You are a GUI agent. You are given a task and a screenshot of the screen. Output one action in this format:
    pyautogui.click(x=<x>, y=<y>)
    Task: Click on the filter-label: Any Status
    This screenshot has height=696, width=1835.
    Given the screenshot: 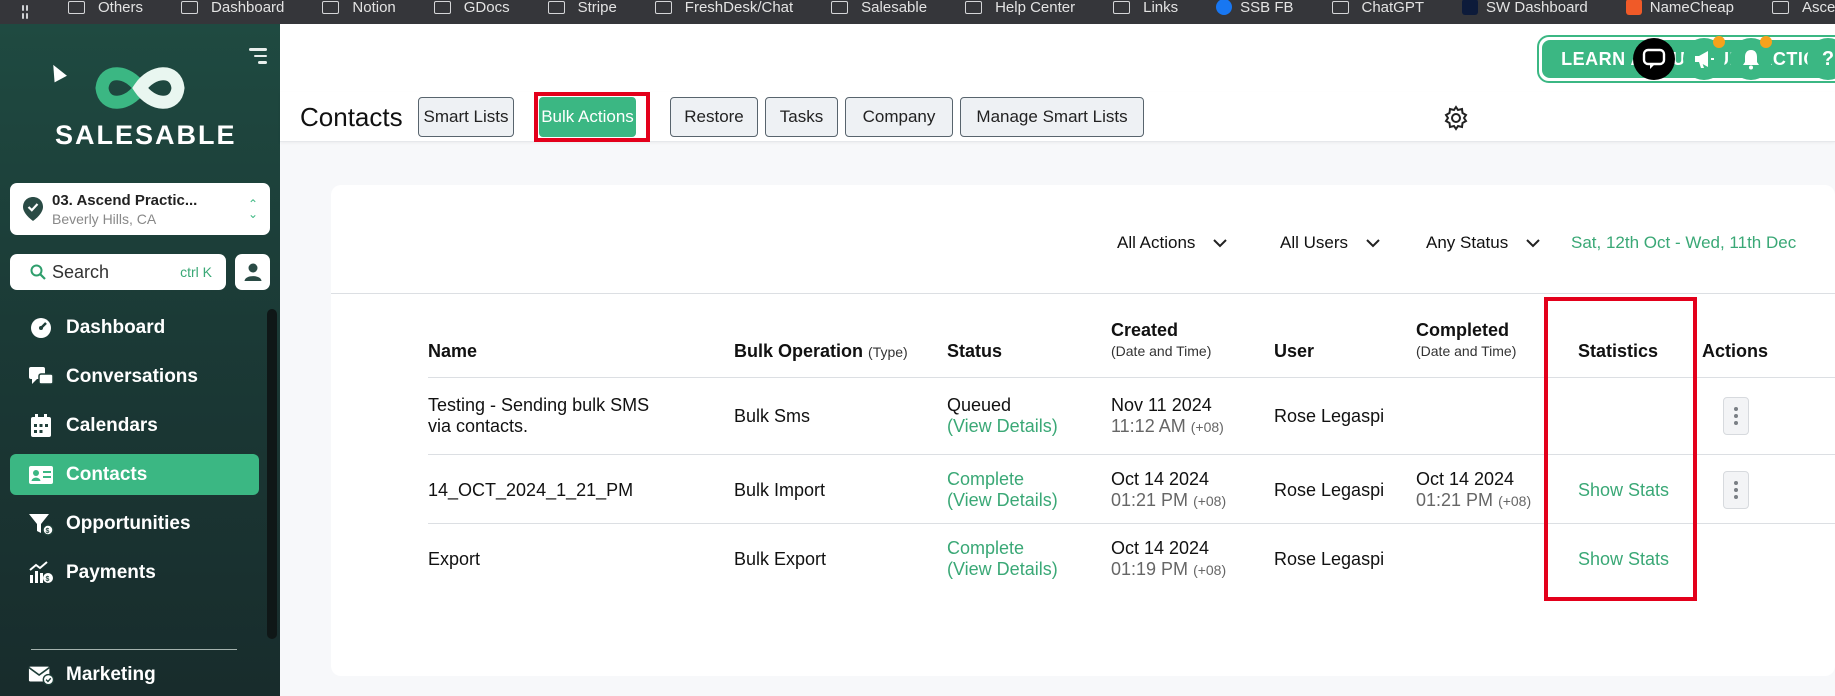 What is the action you would take?
    pyautogui.click(x=1467, y=242)
    